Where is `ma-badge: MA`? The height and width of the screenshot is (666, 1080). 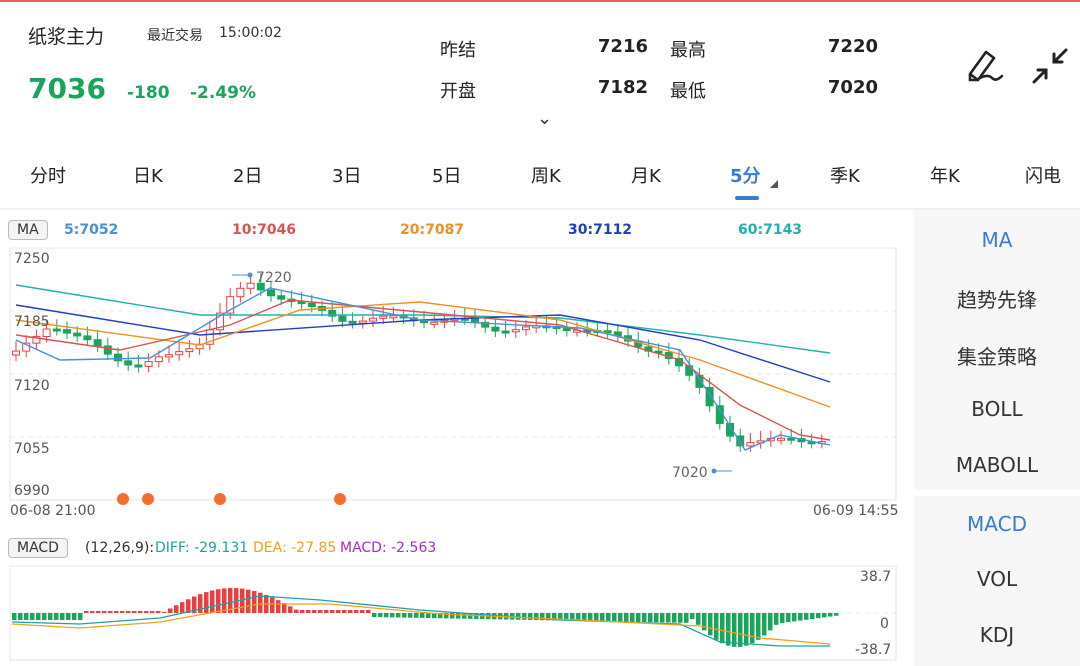
ma-badge: MA is located at coordinates (28, 230).